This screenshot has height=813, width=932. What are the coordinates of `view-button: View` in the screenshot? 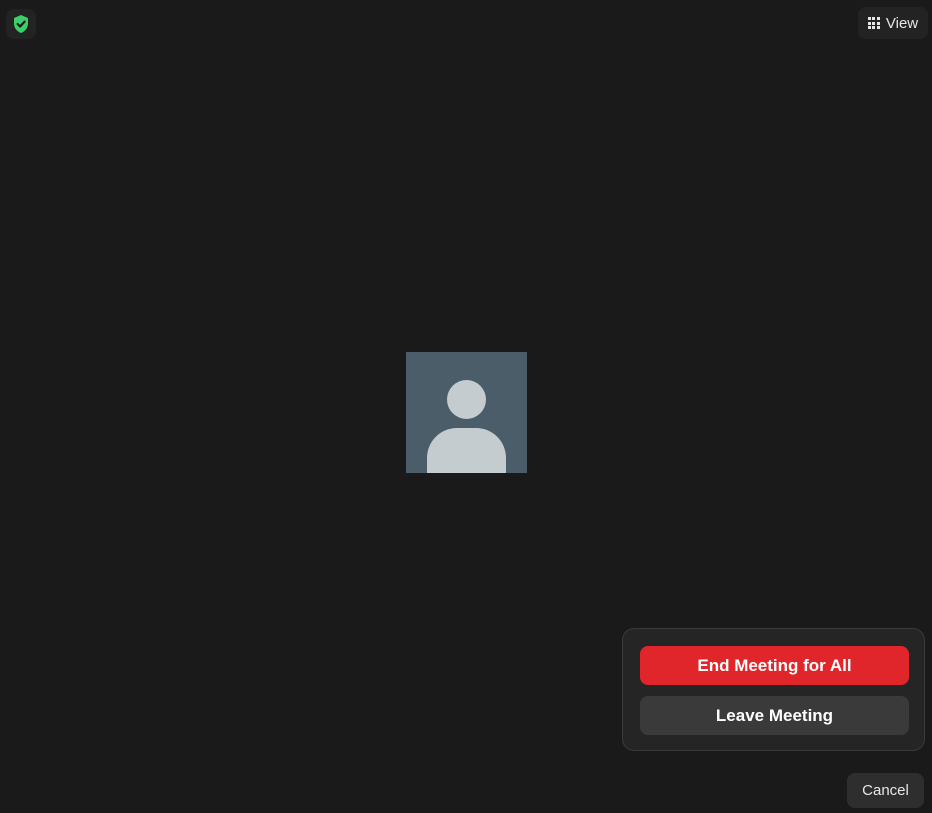 It's located at (893, 23).